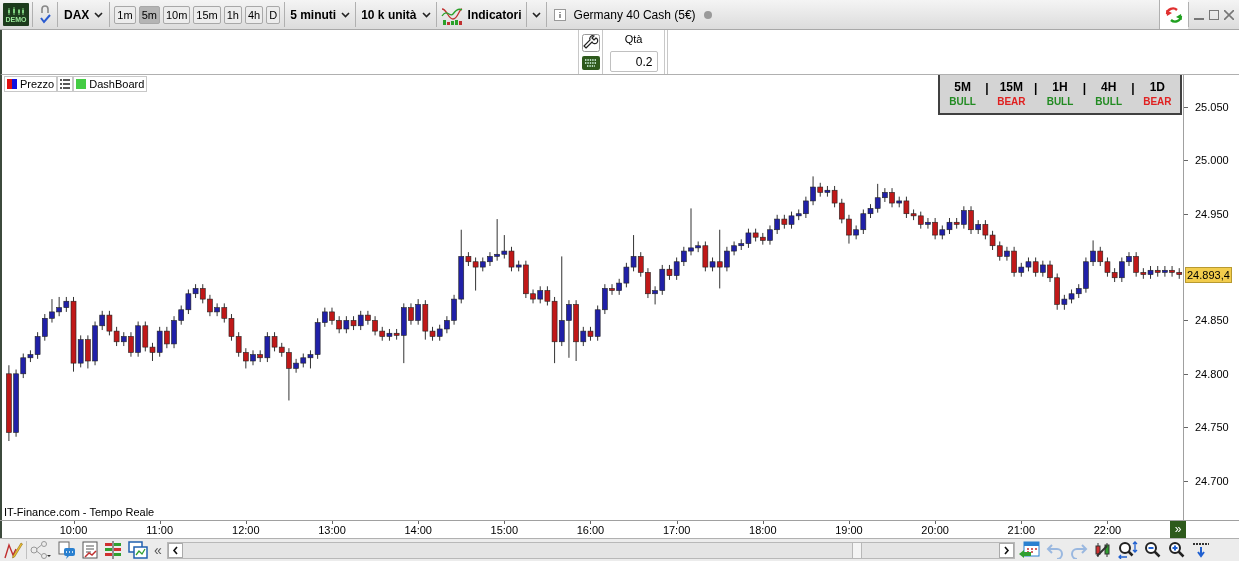 This screenshot has width=1239, height=561. Describe the element at coordinates (1178, 529) in the screenshot. I see `scroll-end-button: »` at that location.